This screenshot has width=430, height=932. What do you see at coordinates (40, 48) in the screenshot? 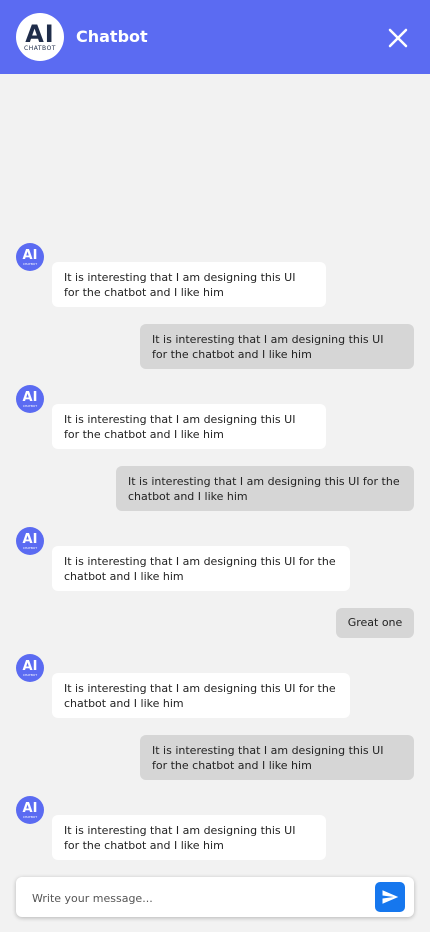
I see `logo-subtext: CHATBOT` at bounding box center [40, 48].